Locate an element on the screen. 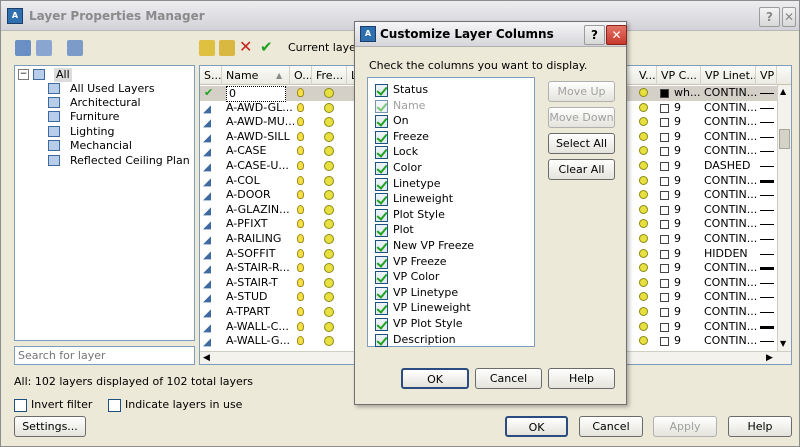  window-help-button: ? is located at coordinates (769, 17).